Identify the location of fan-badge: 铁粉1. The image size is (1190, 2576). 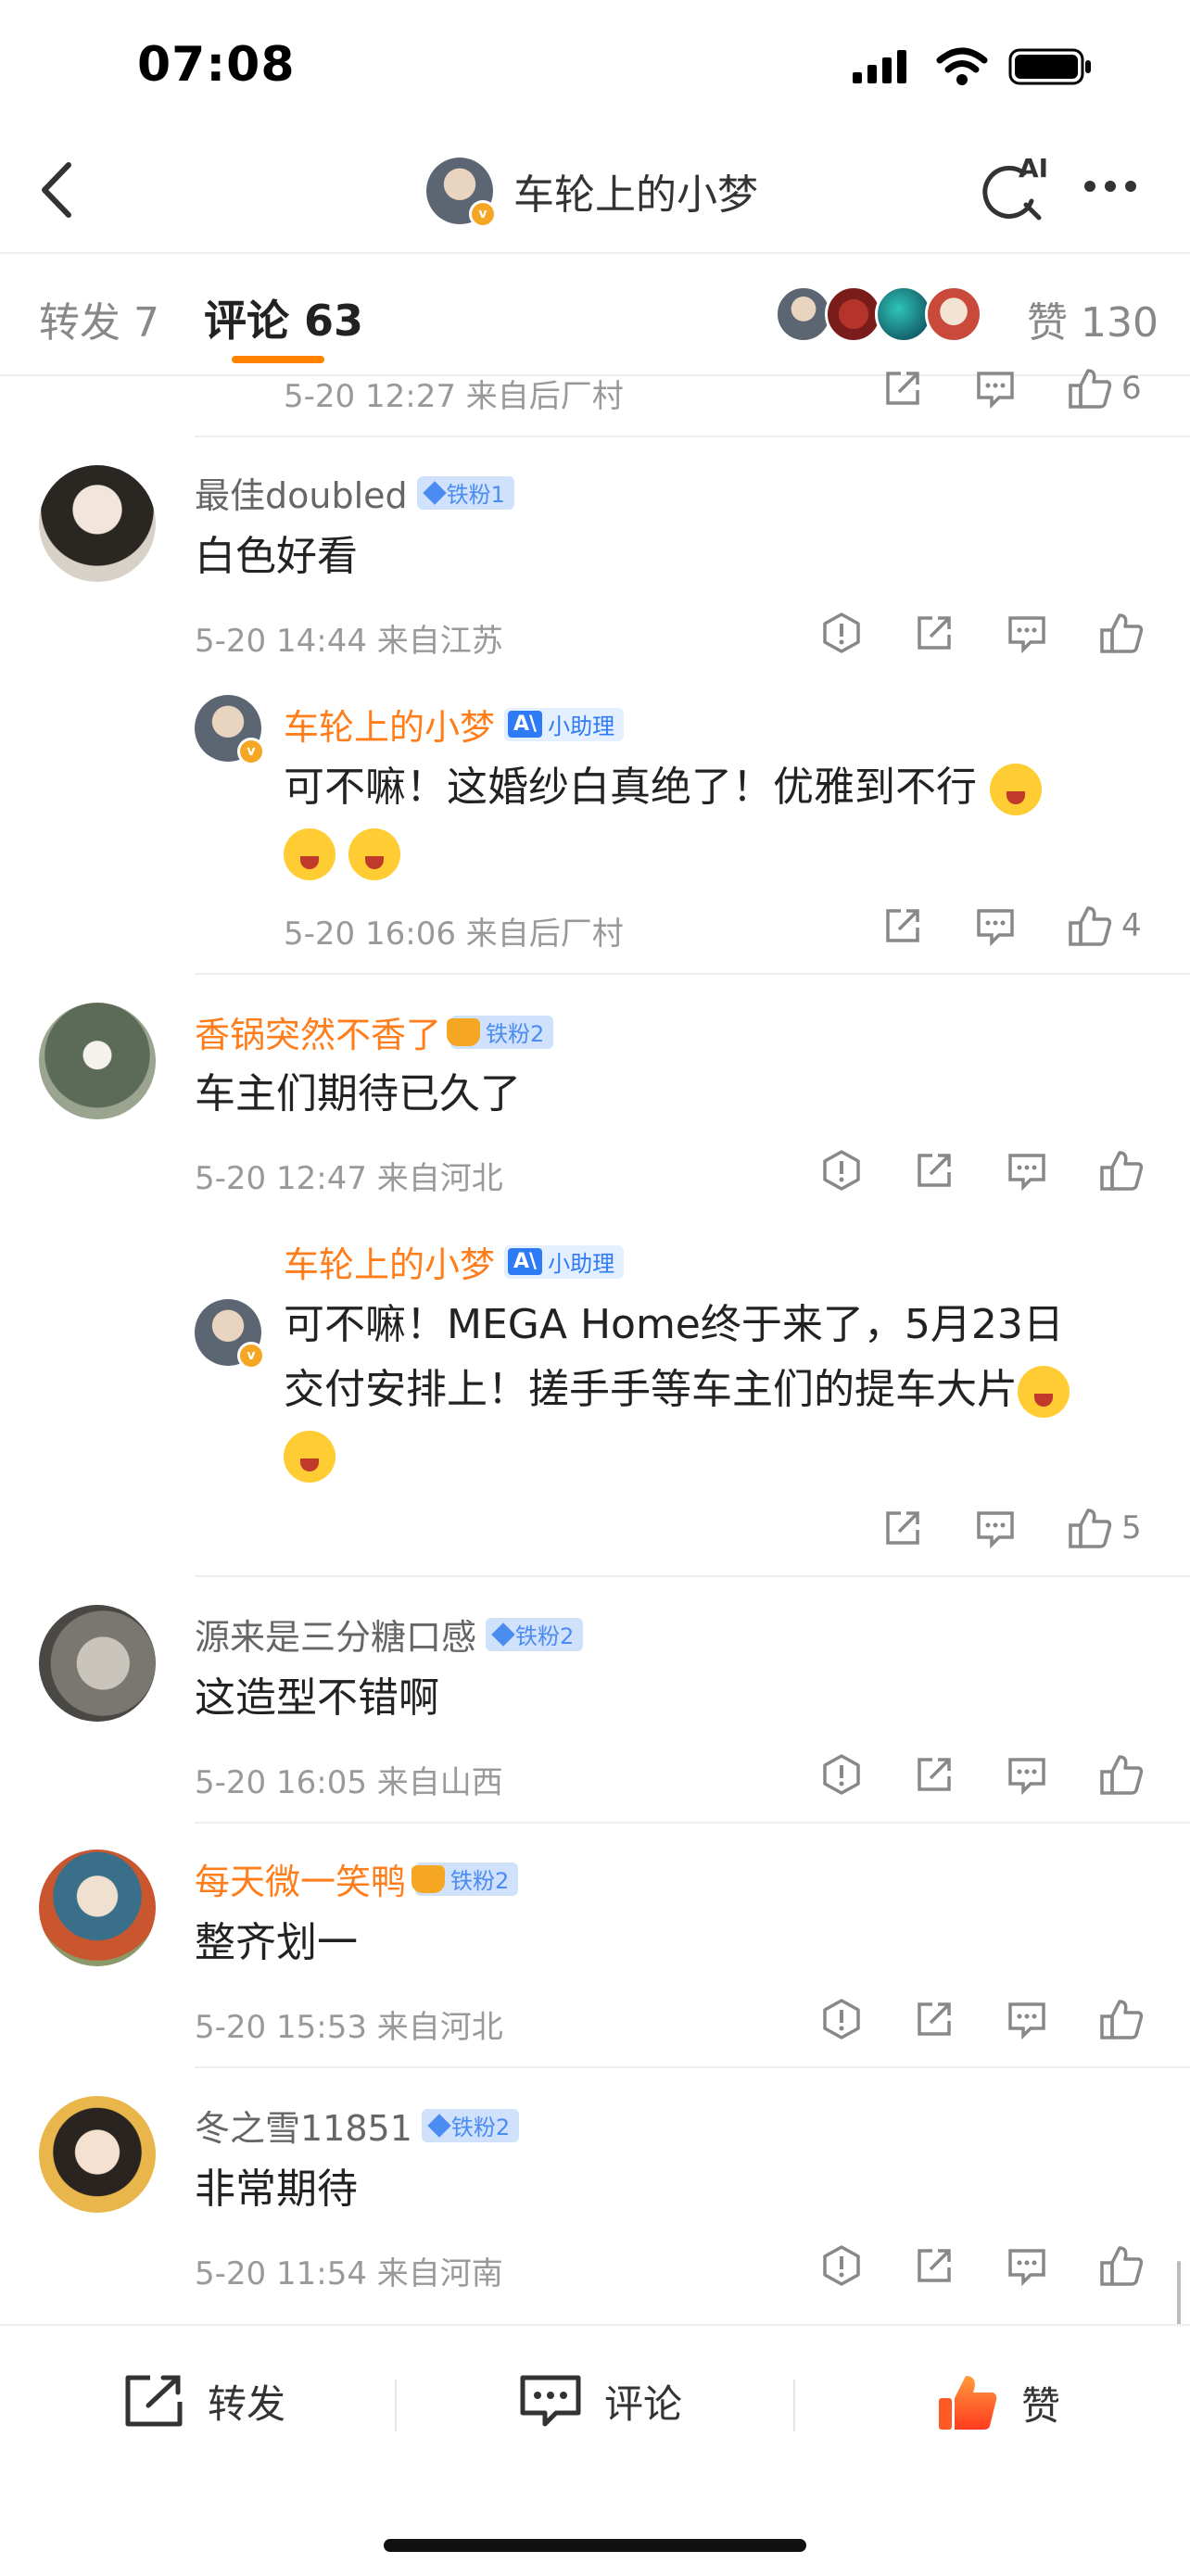
(465, 493).